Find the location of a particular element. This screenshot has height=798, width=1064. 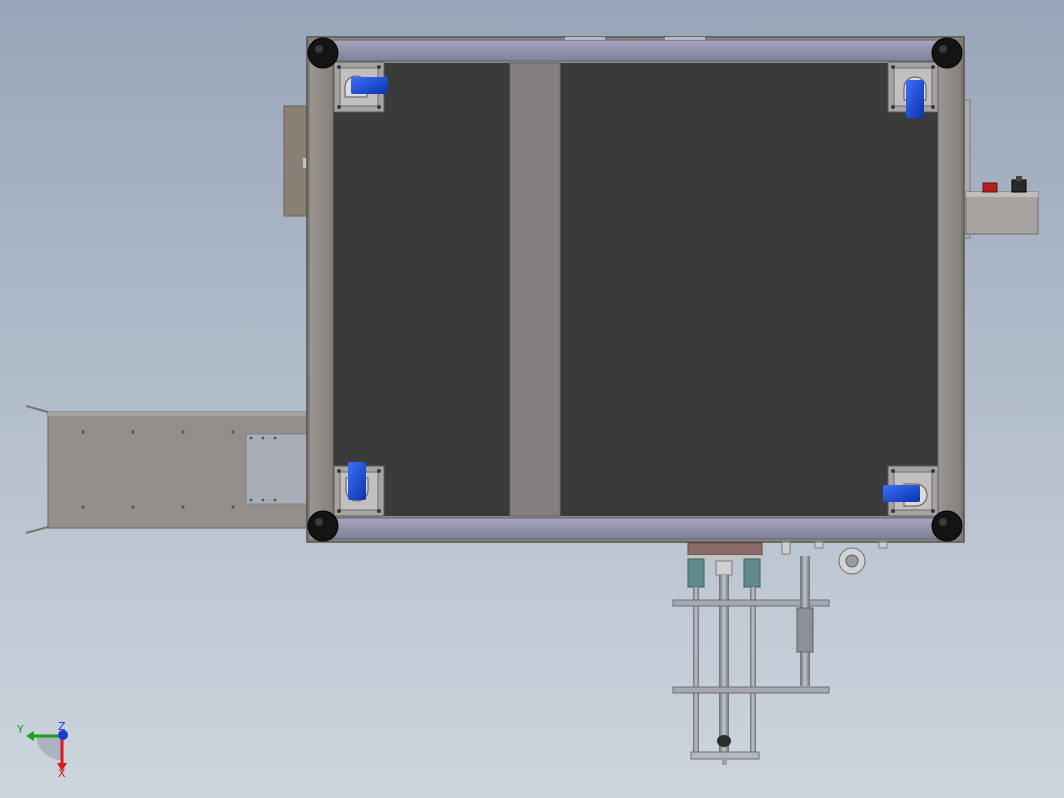

caster-bottom-left is located at coordinates (359, 489).